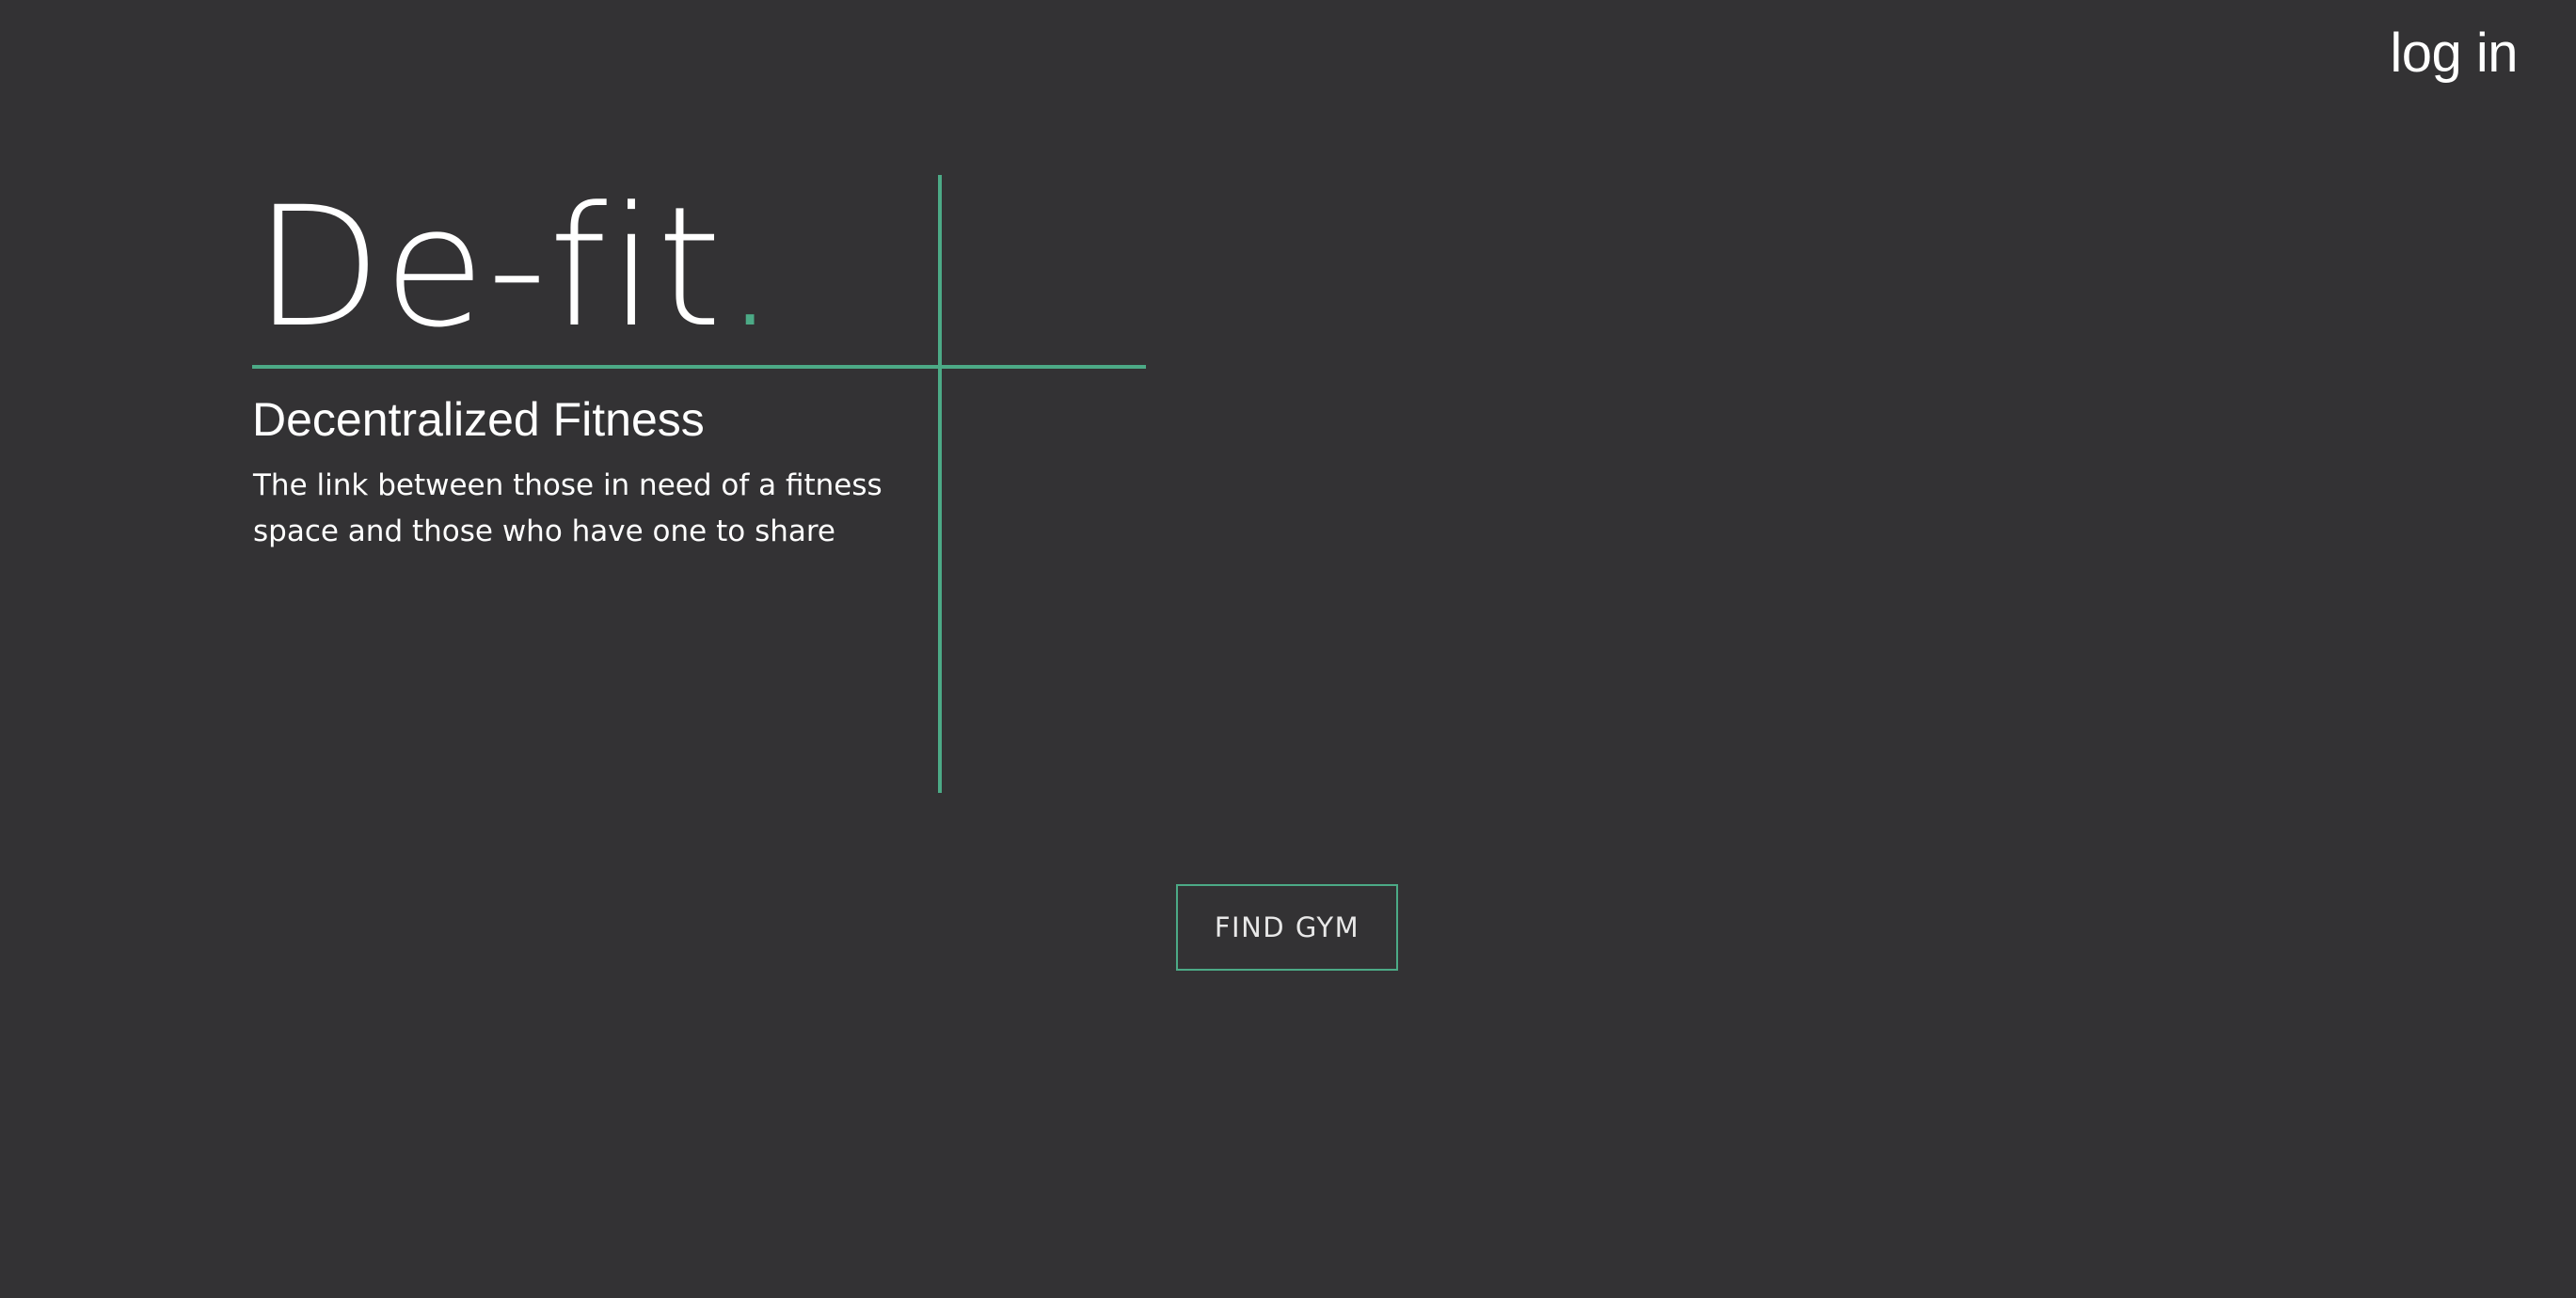 The height and width of the screenshot is (1298, 2576). I want to click on brand-name: De-fit, so click(489, 267).